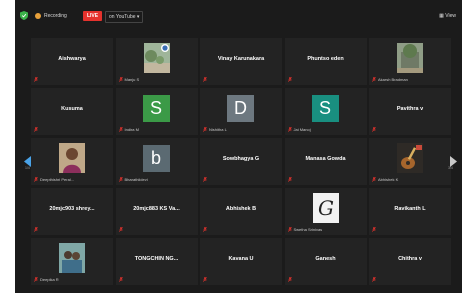 This screenshot has height=293, width=462. I want to click on participant-caption: Indira M, so click(131, 129).